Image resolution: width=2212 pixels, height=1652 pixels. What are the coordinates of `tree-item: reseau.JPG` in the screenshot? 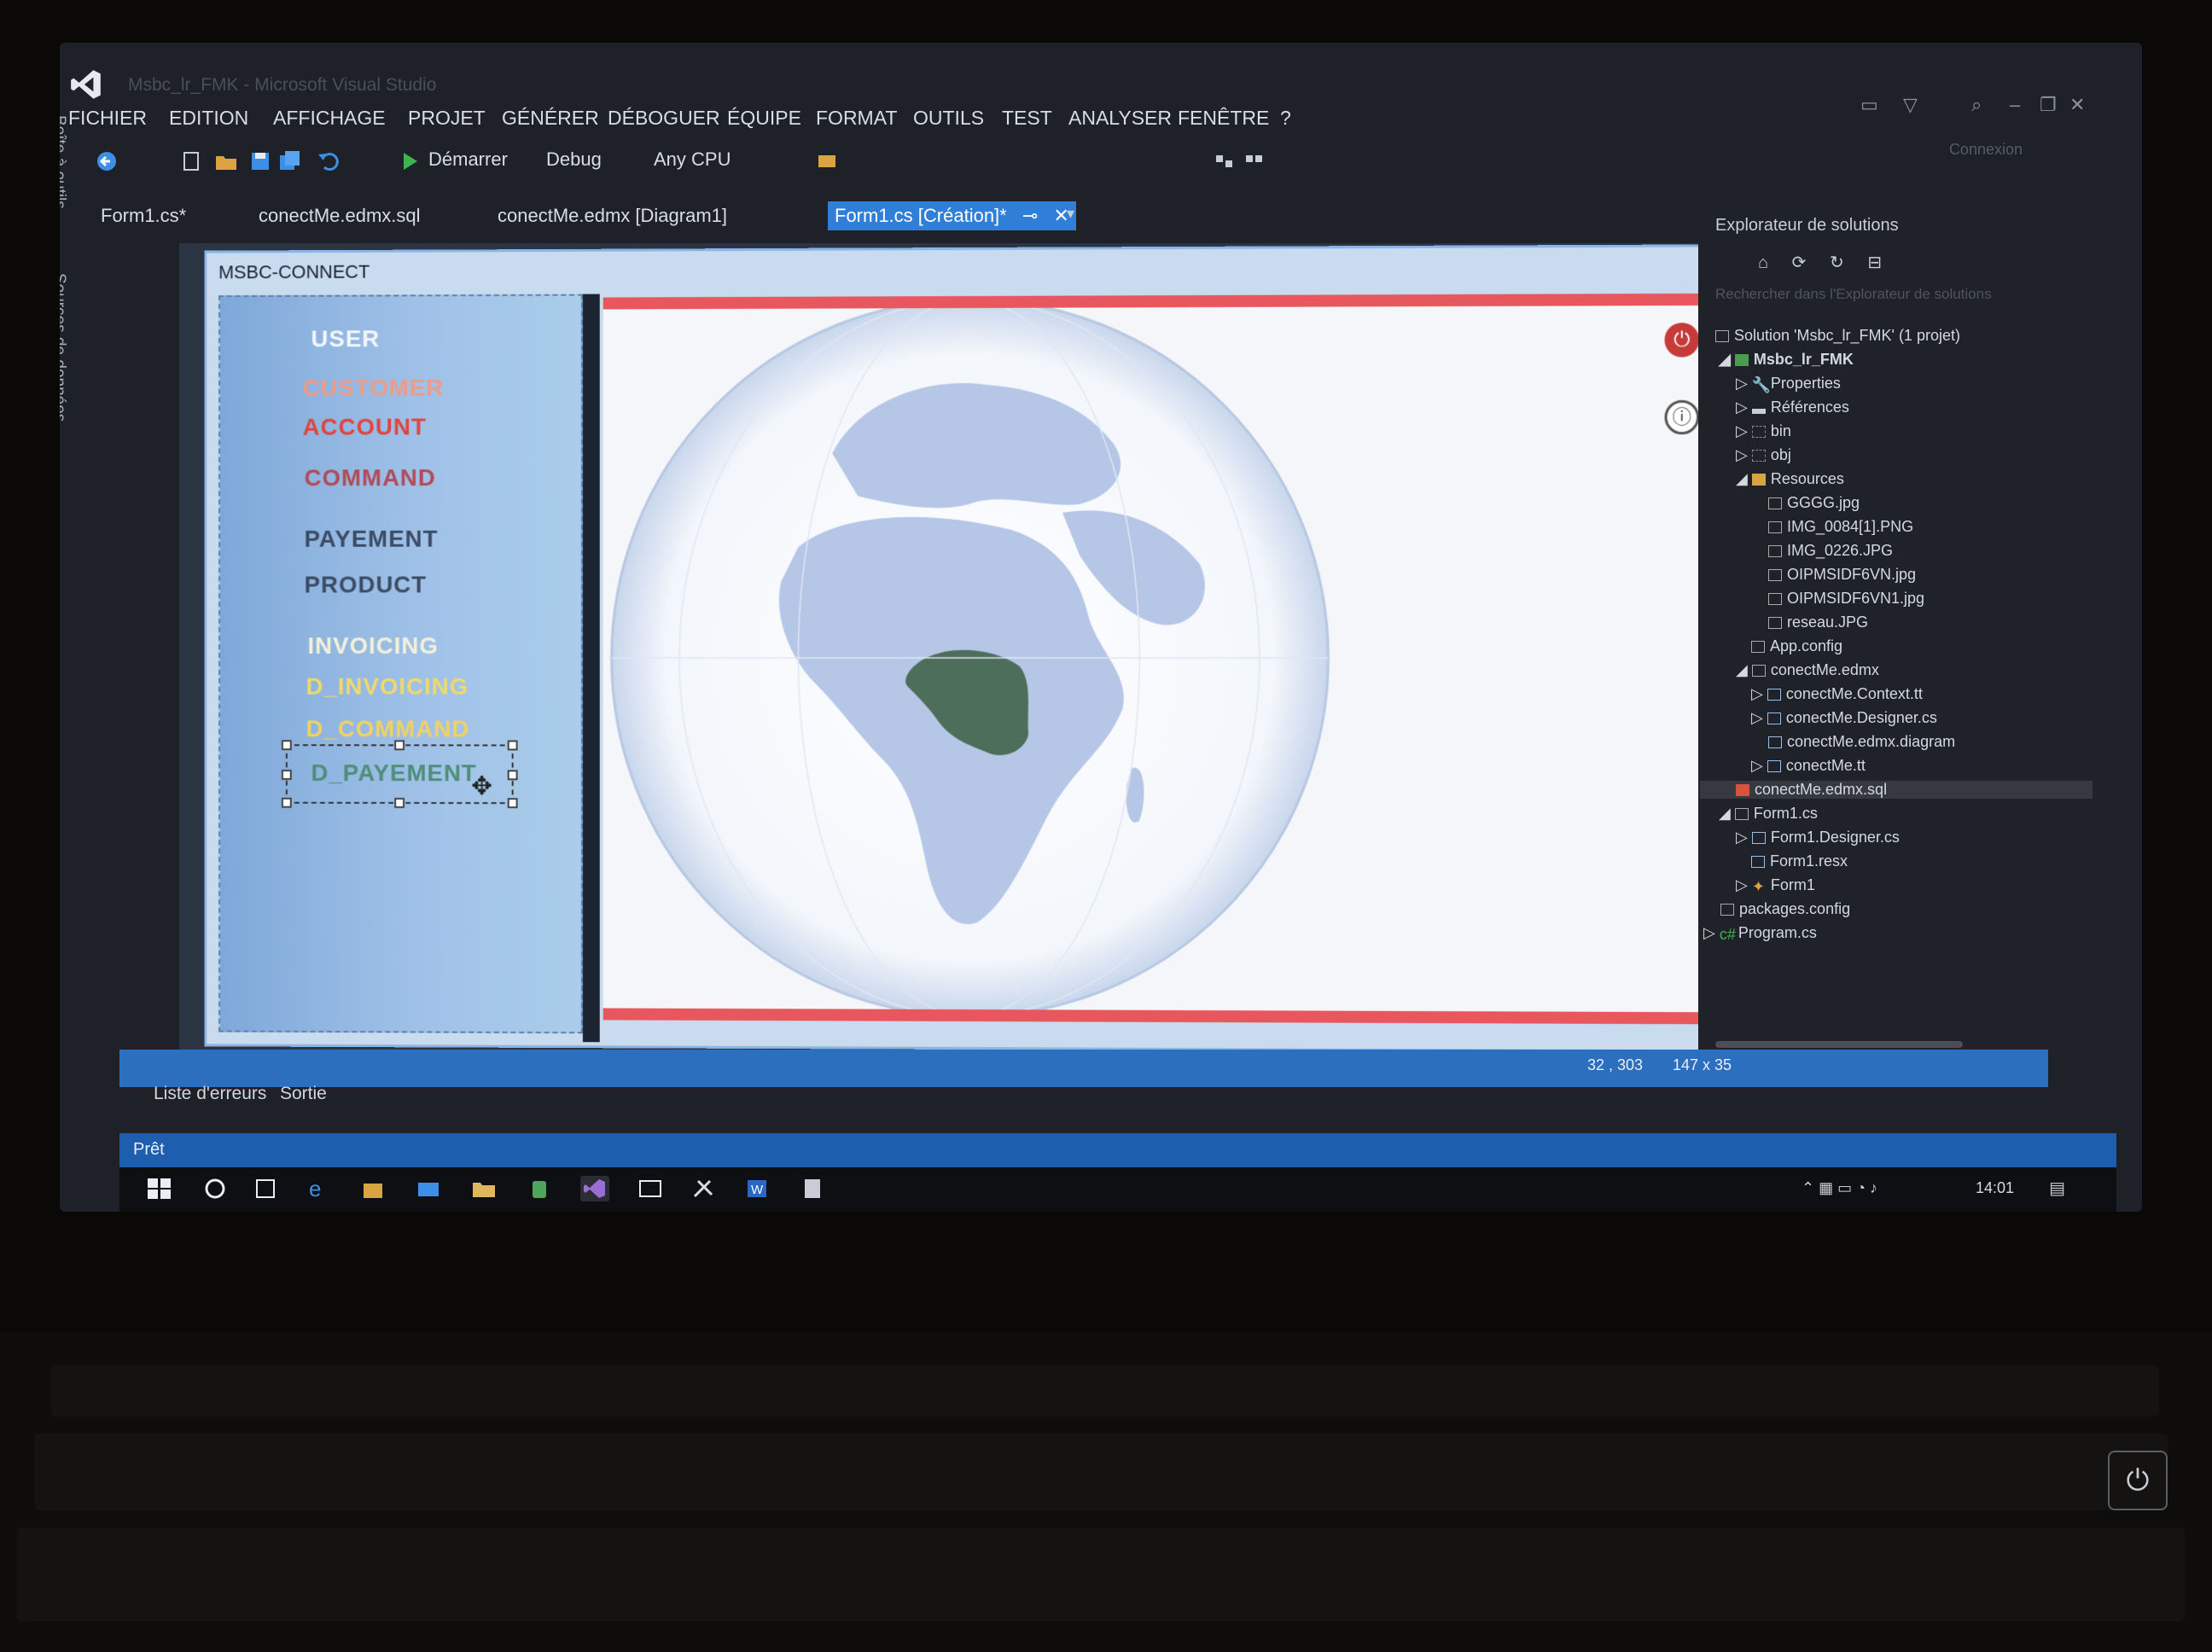 It's located at (1818, 622).